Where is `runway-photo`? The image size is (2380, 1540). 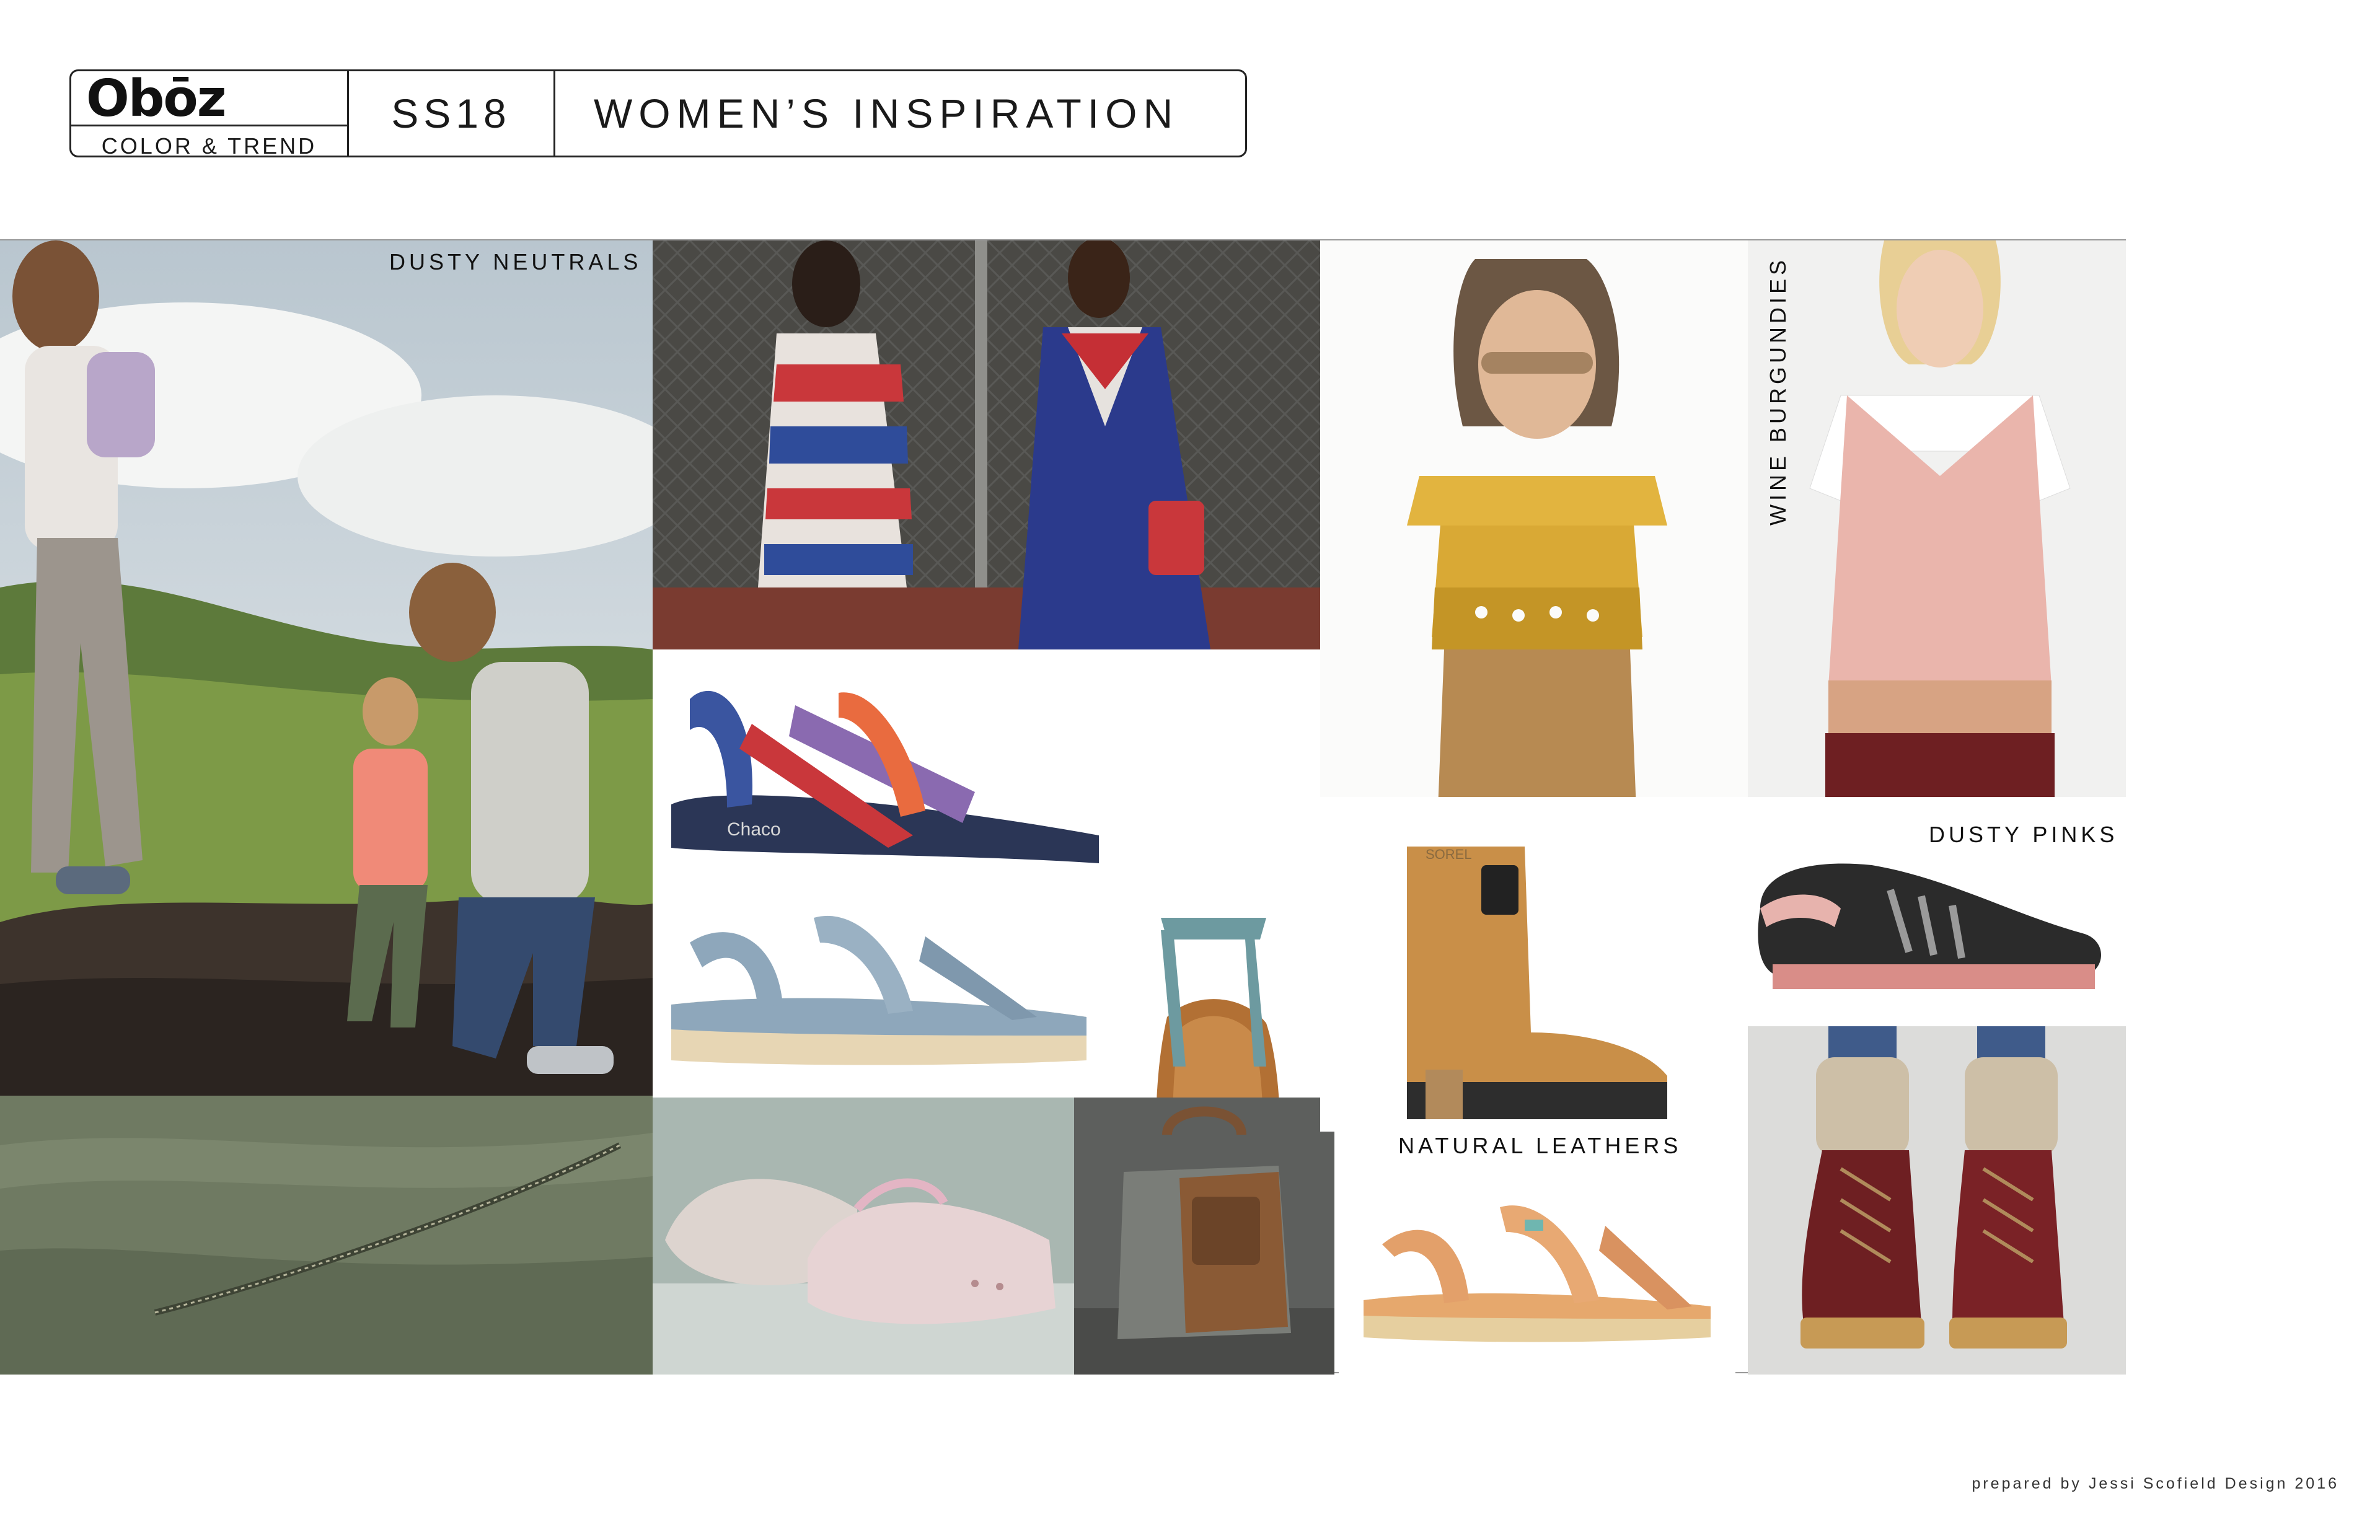
runway-photo is located at coordinates (986, 444).